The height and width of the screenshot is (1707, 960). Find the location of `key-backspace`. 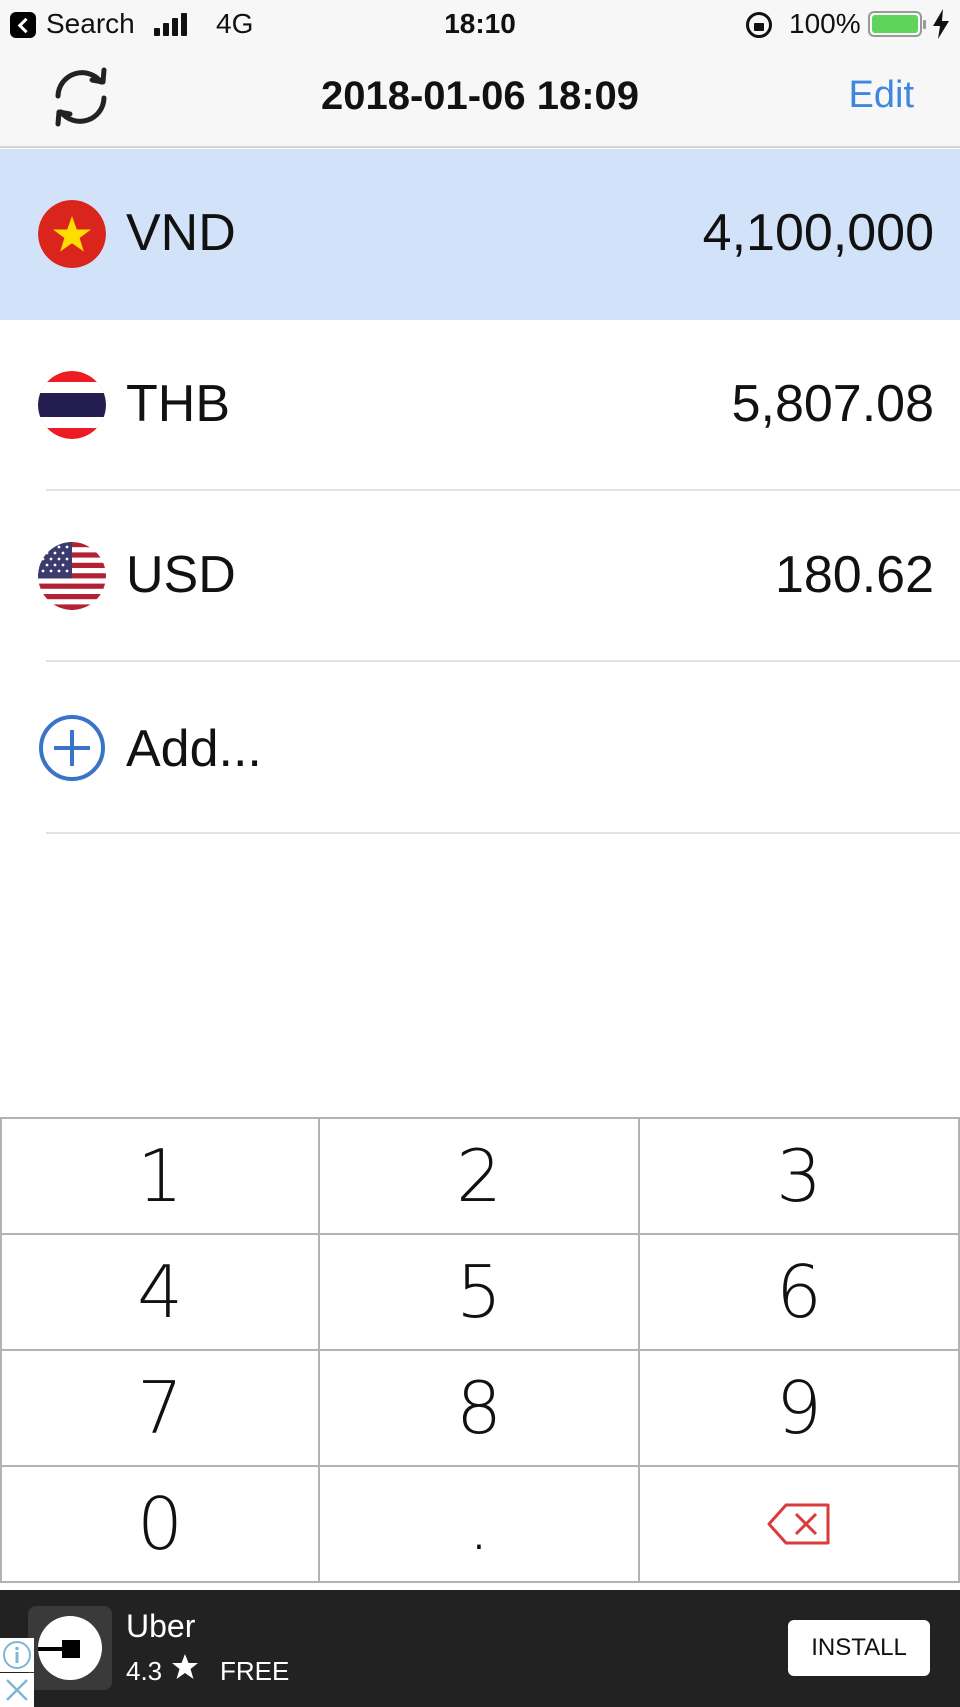

key-backspace is located at coordinates (800, 1525).